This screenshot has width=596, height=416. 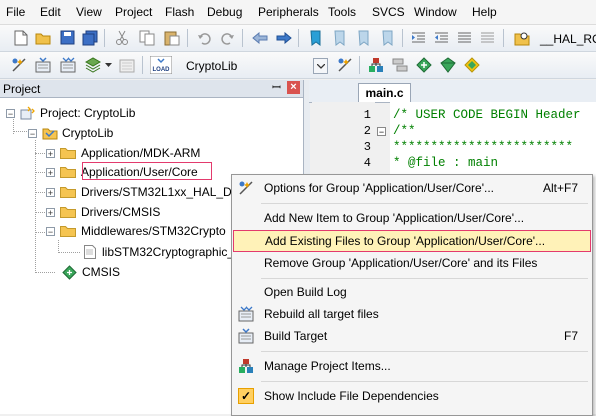 I want to click on menu-edit: Edit, so click(x=50, y=12).